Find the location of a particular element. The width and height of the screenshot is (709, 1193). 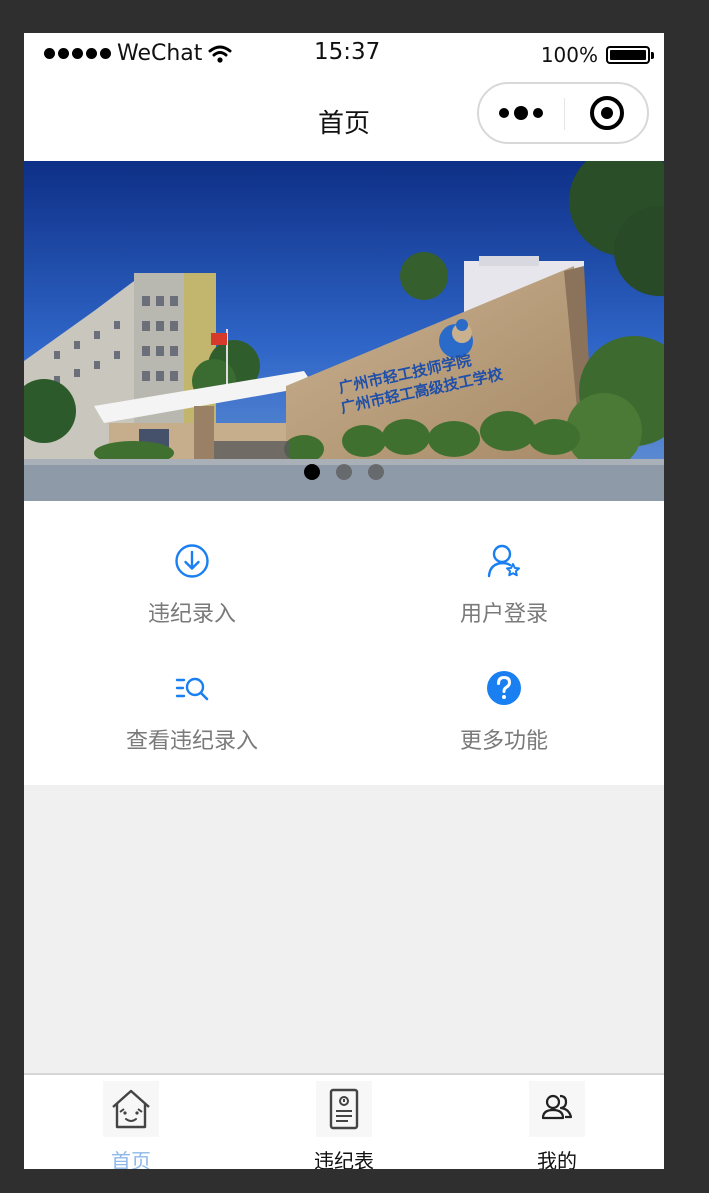

capsule-divider is located at coordinates (564, 114).